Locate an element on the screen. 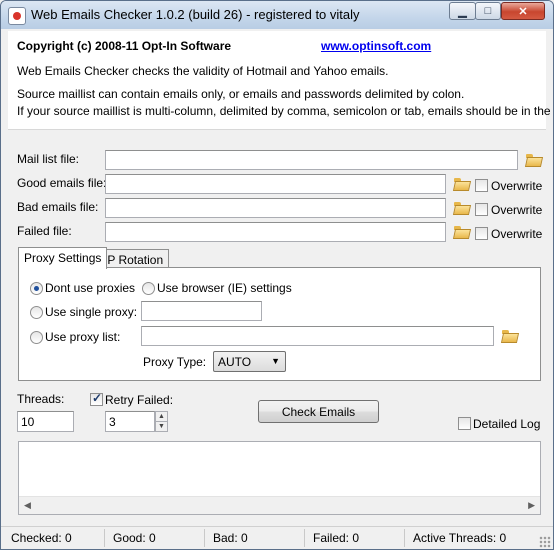 The width and height of the screenshot is (554, 550). bad-overwrite-label: Overwrite is located at coordinates (517, 210).